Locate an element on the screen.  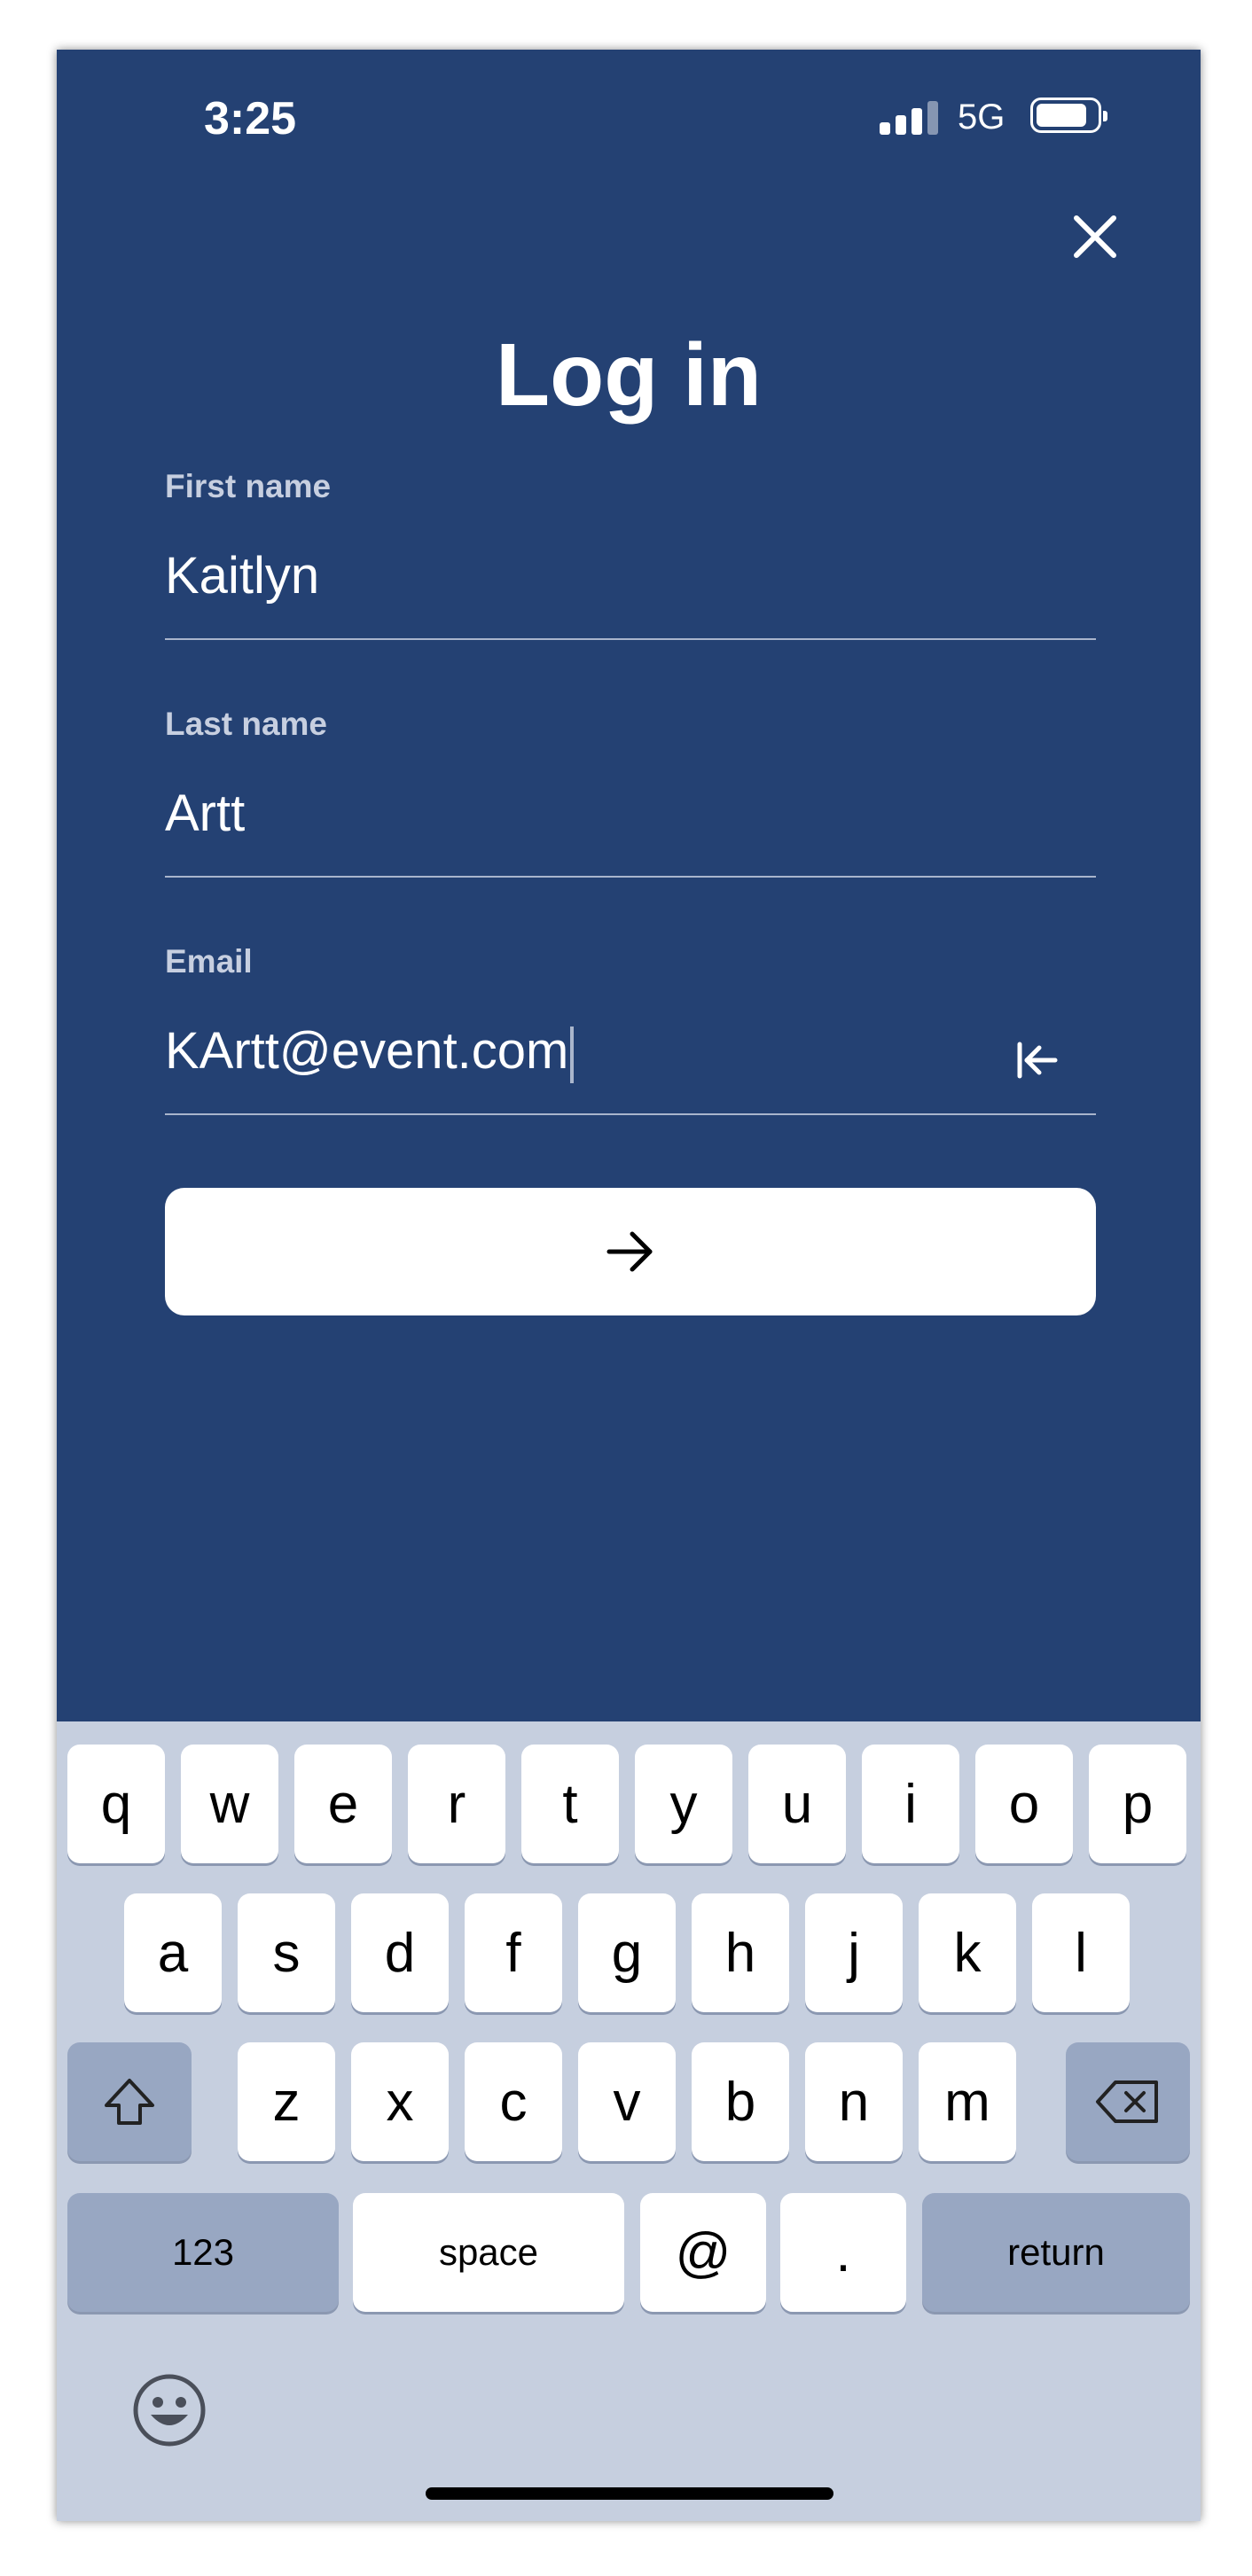
backspace-key is located at coordinates (1128, 2101).